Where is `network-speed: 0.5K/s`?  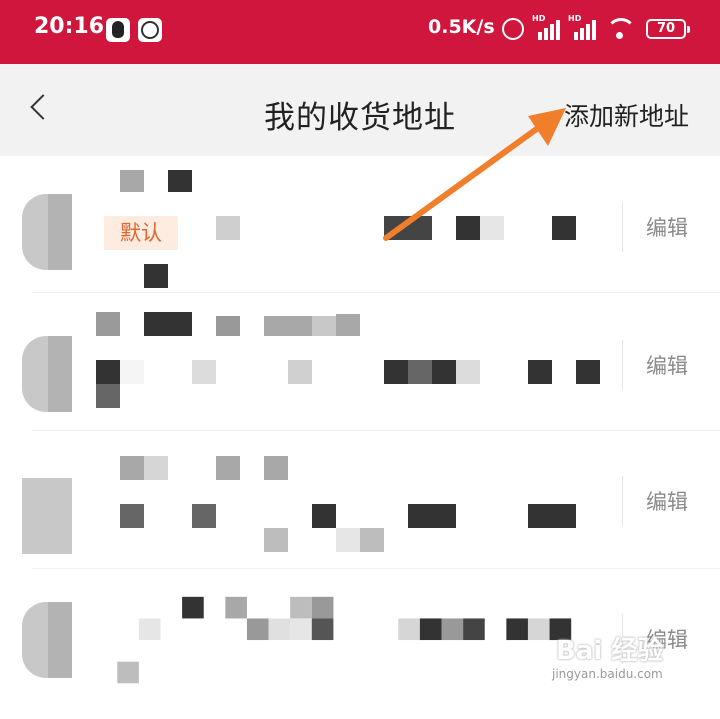 network-speed: 0.5K/s is located at coordinates (461, 27).